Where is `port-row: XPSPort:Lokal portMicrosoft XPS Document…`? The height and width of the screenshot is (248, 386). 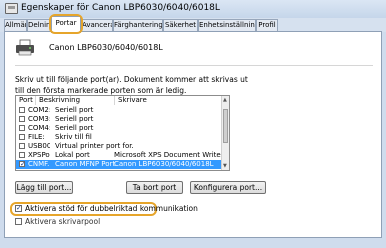 port-row: XPSPort:Lokal portMicrosoft XPS Document… is located at coordinates (122, 155).